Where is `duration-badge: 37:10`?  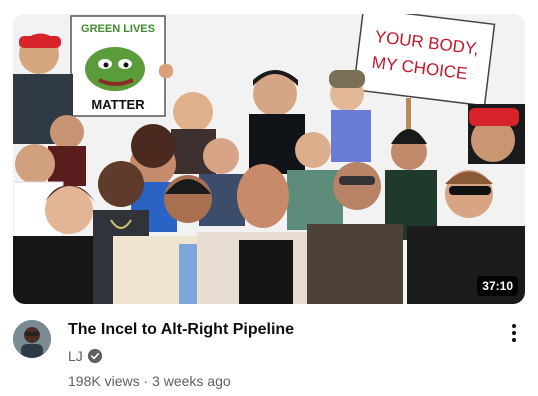 duration-badge: 37:10 is located at coordinates (497, 286).